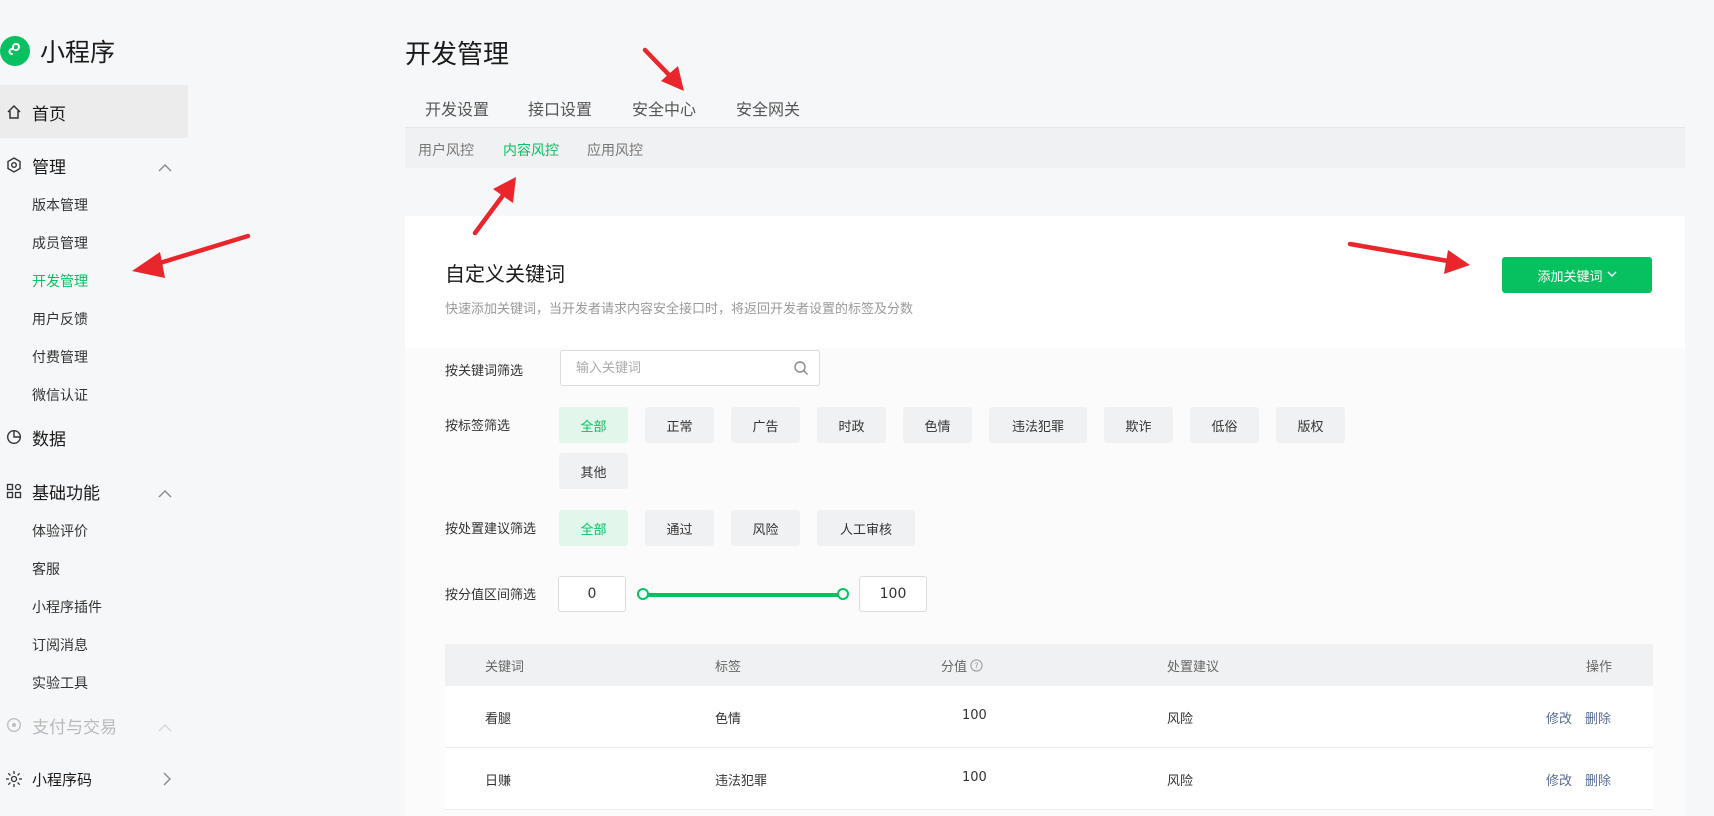 The image size is (1714, 816). I want to click on sidebar-item-wechat-auth: 微信认证, so click(60, 396).